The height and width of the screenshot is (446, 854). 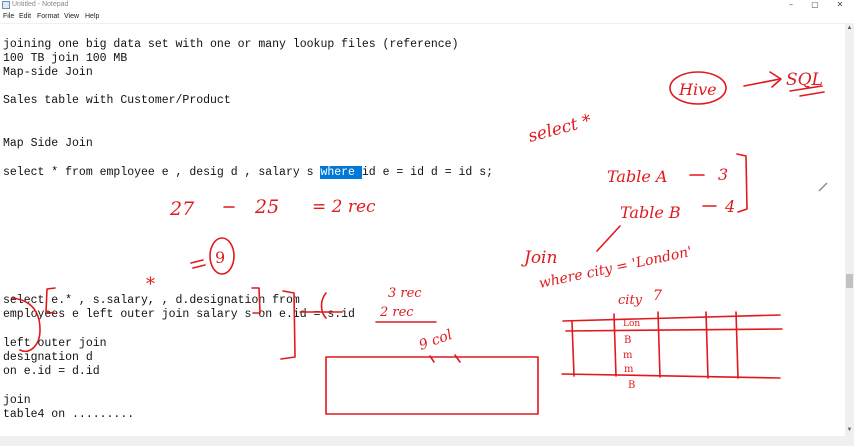 What do you see at coordinates (849, 230) in the screenshot?
I see `vertical-scrollbar` at bounding box center [849, 230].